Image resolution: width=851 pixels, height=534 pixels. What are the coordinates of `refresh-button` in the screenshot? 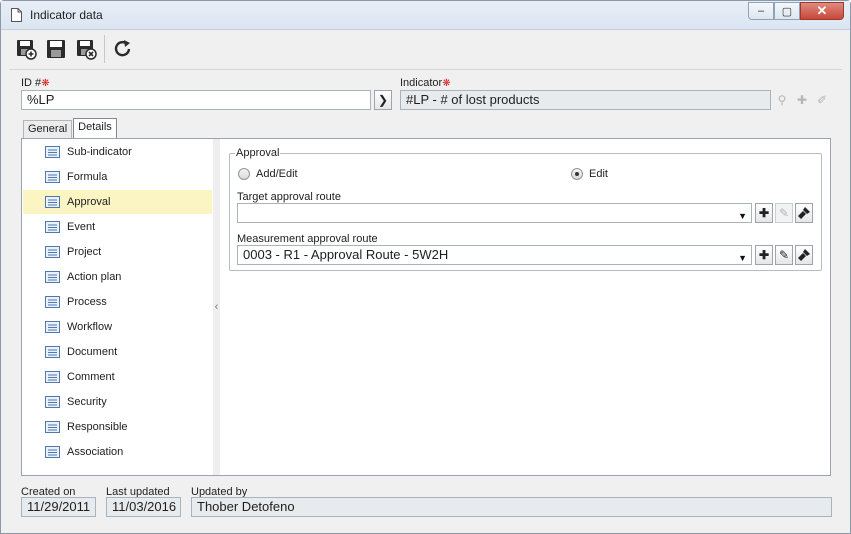 It's located at (123, 49).